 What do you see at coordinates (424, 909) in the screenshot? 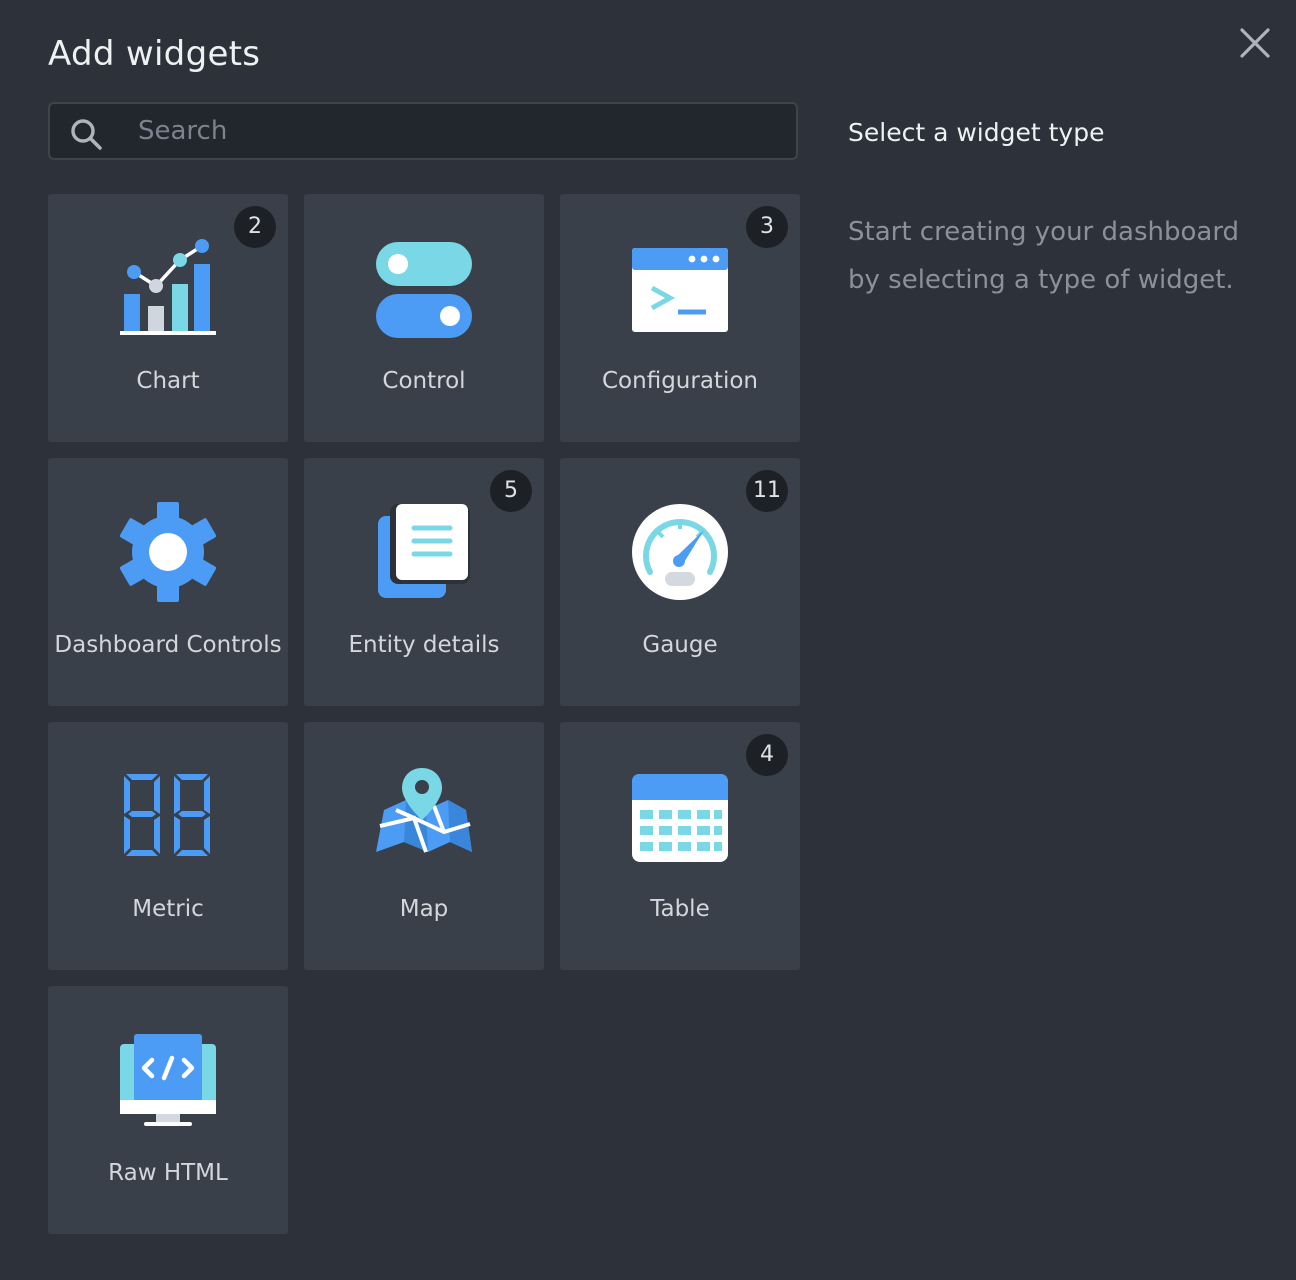
I see `widget-label: Map` at bounding box center [424, 909].